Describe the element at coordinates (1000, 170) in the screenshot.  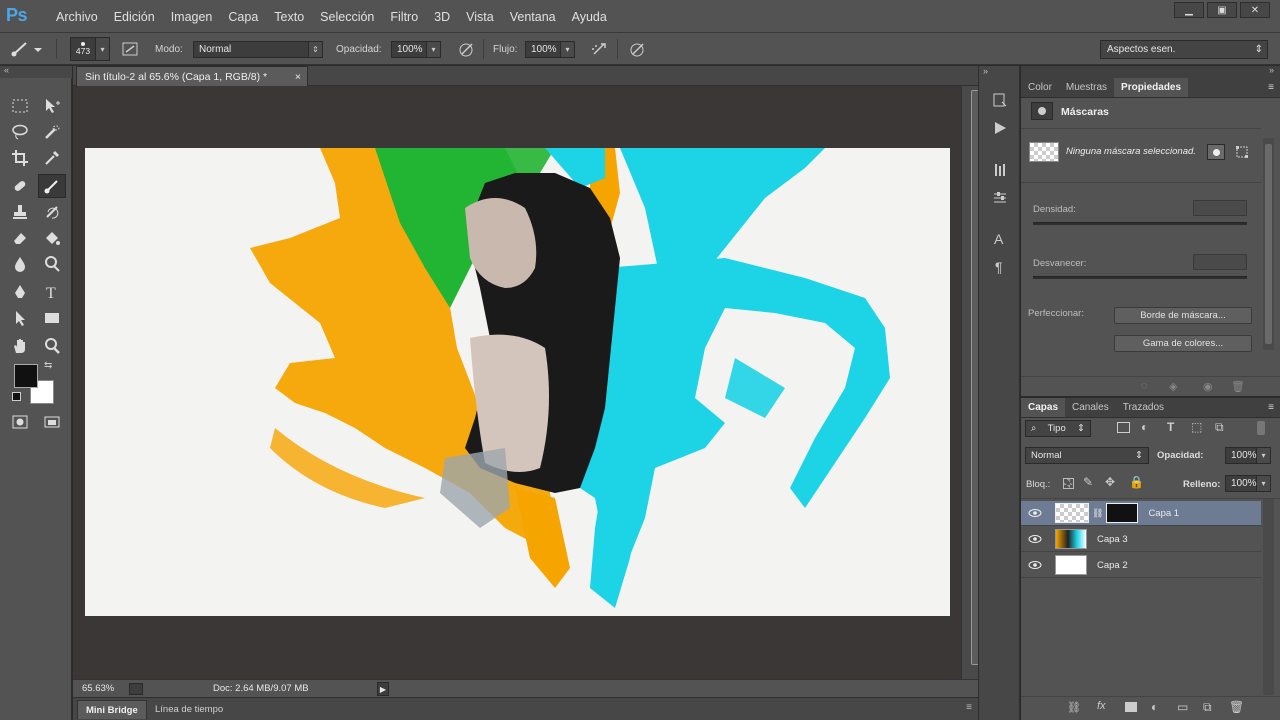
I see `brush-presets-button` at that location.